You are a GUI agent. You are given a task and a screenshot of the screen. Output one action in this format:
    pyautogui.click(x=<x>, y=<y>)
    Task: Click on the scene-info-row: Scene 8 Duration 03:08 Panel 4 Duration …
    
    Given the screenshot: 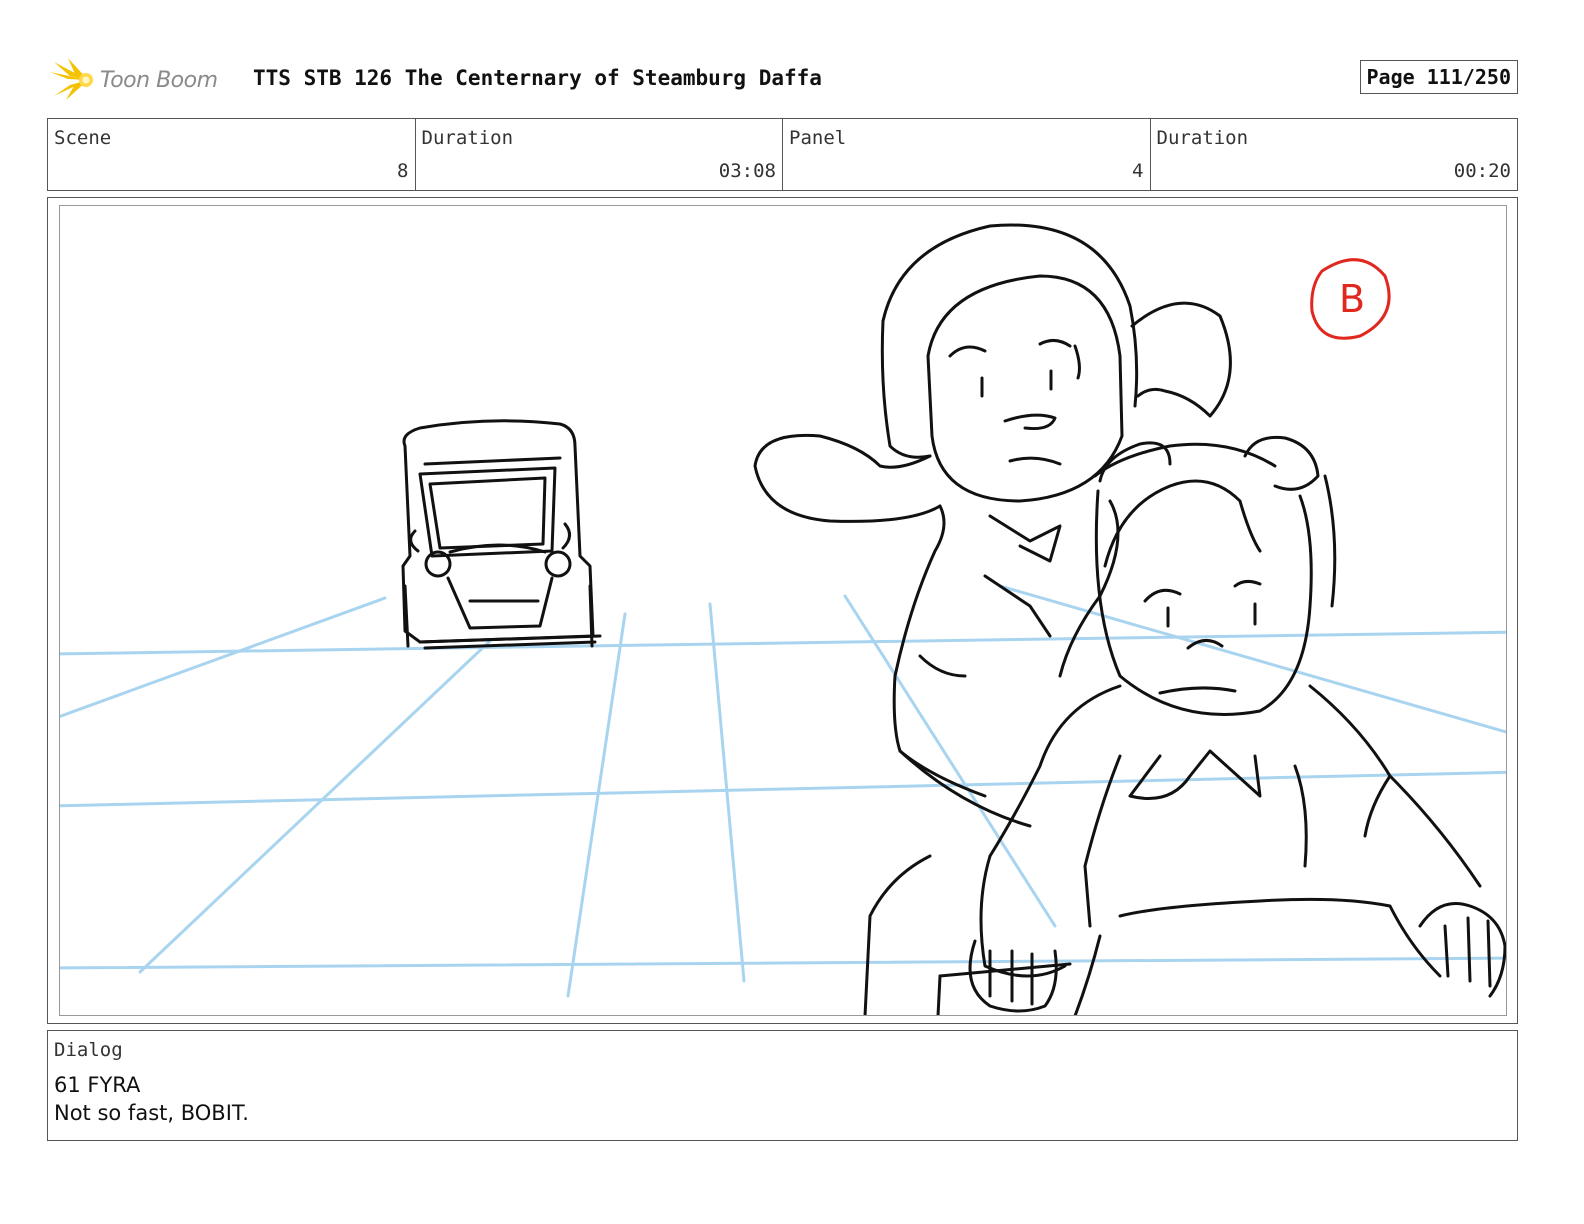 What is the action you would take?
    pyautogui.click(x=782, y=154)
    